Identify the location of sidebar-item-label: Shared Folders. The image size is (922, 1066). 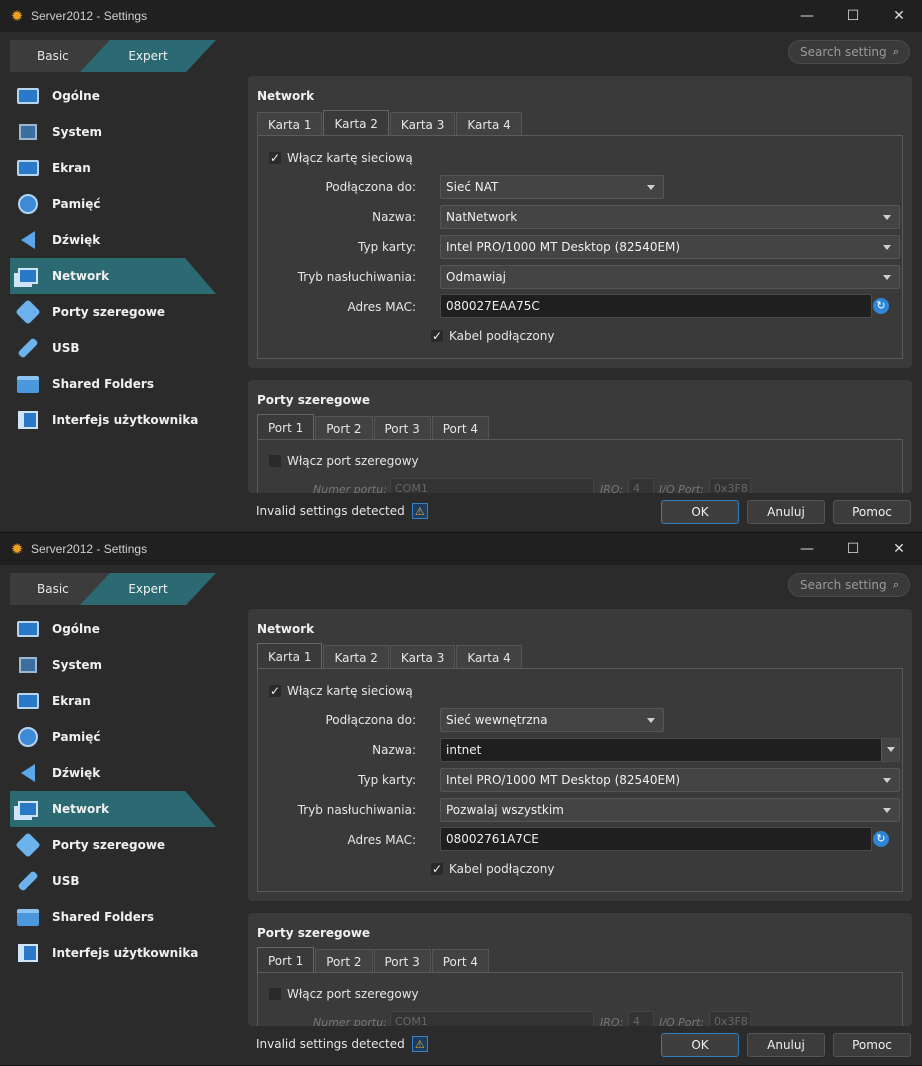
(103, 384).